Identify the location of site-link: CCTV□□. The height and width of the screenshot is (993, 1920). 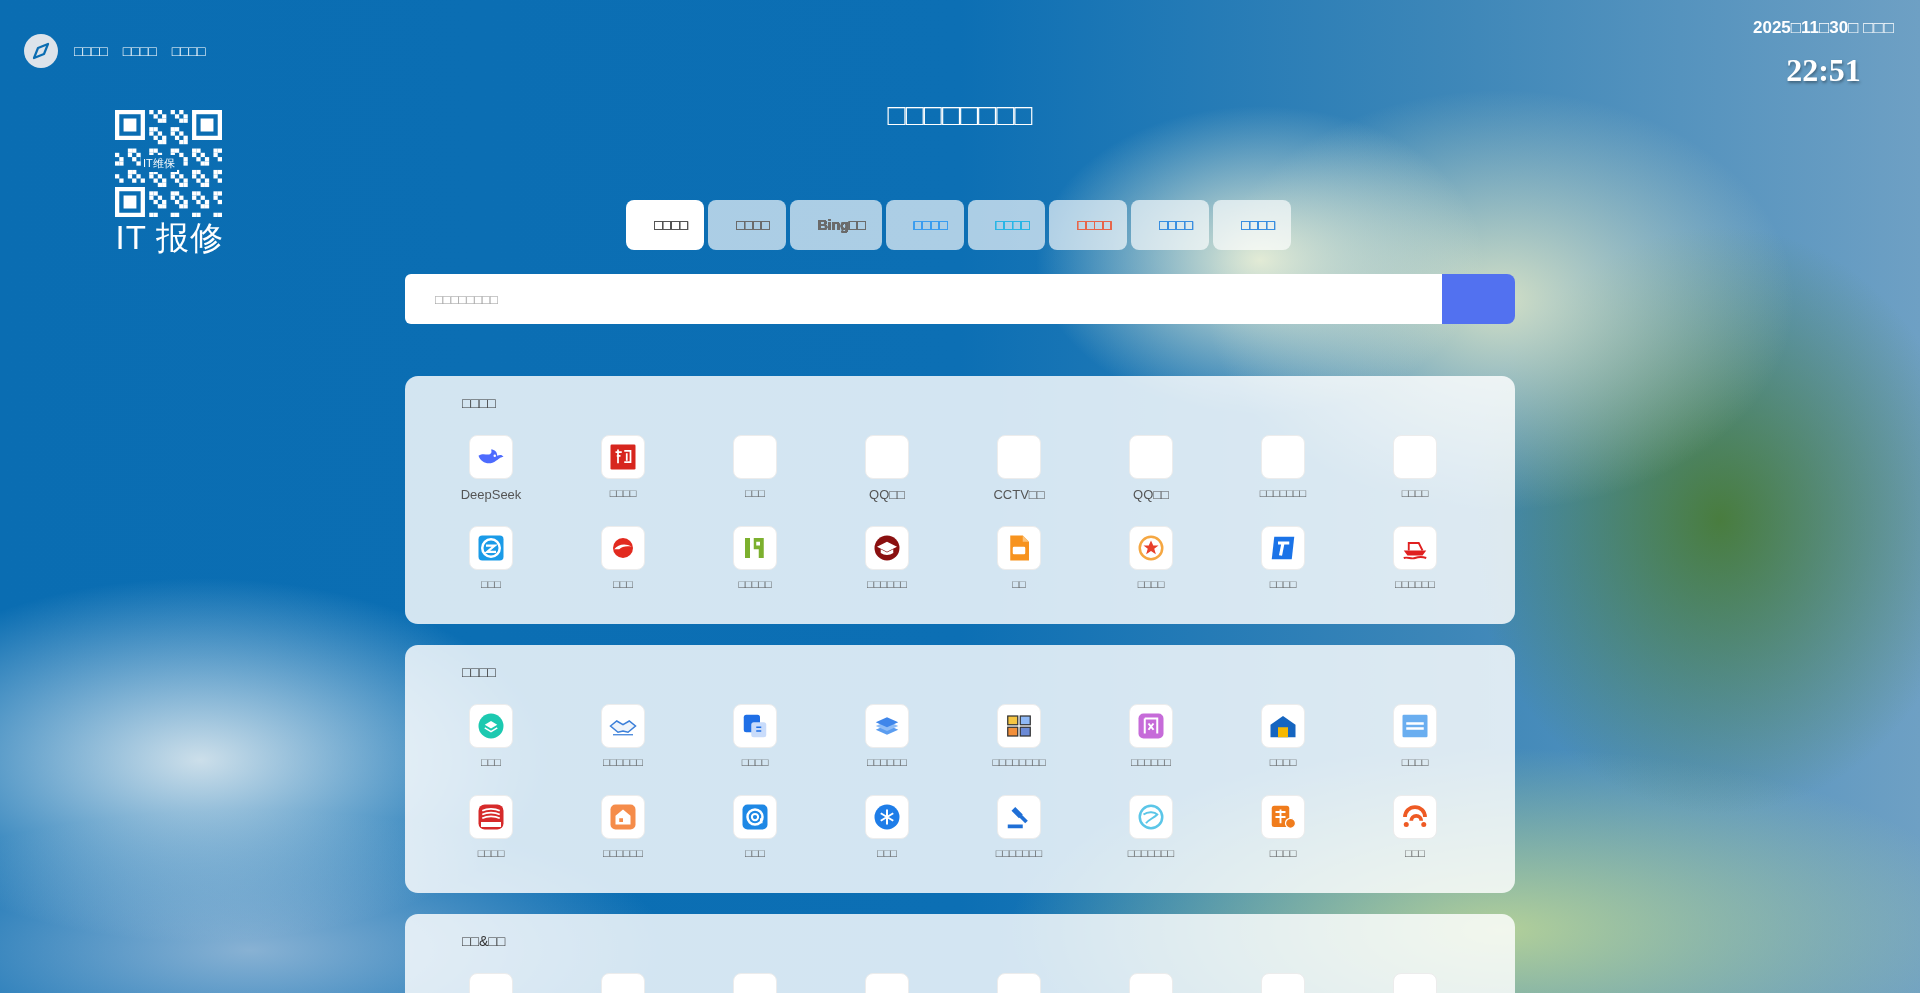
(1019, 470).